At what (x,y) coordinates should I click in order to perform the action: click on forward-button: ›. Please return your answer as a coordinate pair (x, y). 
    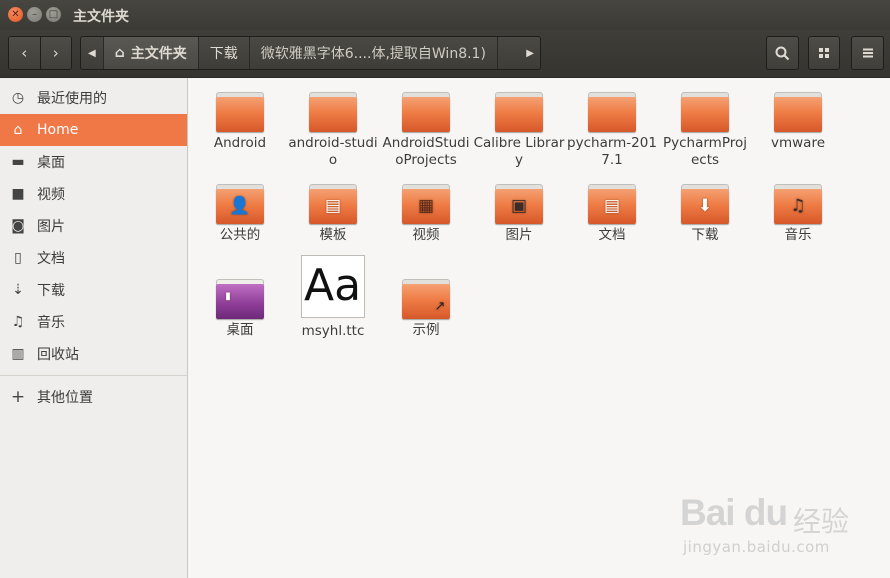
    Looking at the image, I should click on (55, 53).